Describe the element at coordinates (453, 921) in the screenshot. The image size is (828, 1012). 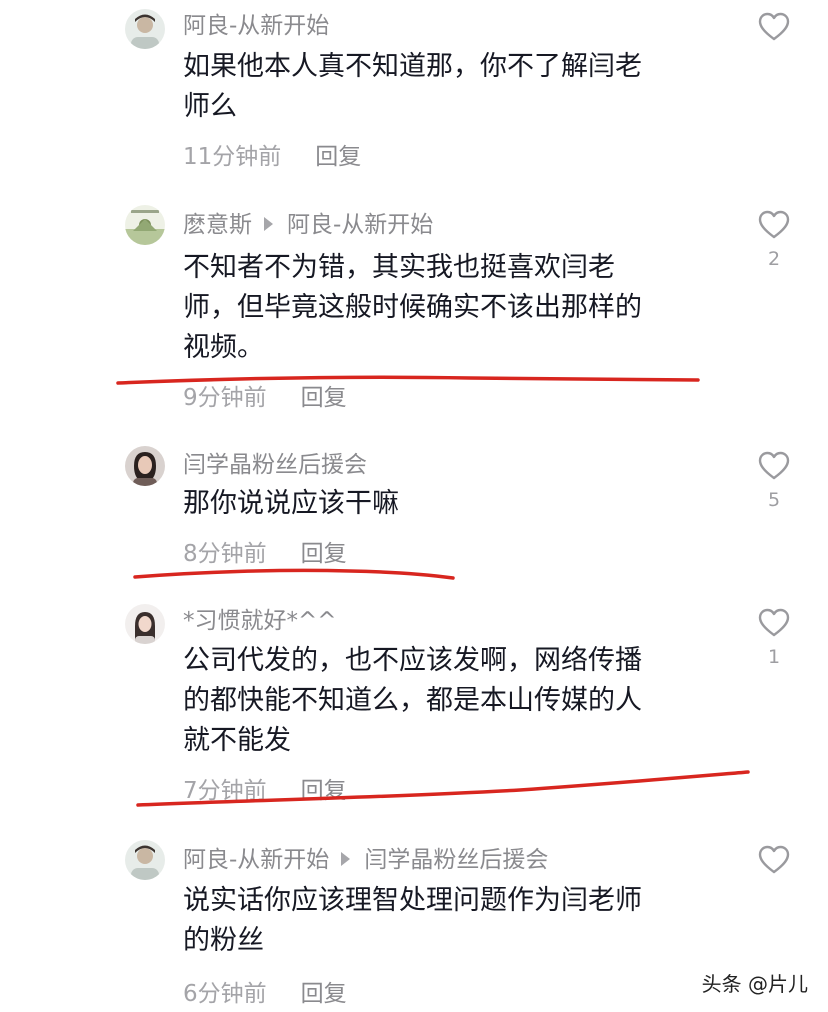
I see `comment-text: 说实话你应该理智处理问题作为闫老师 的粉丝` at that location.